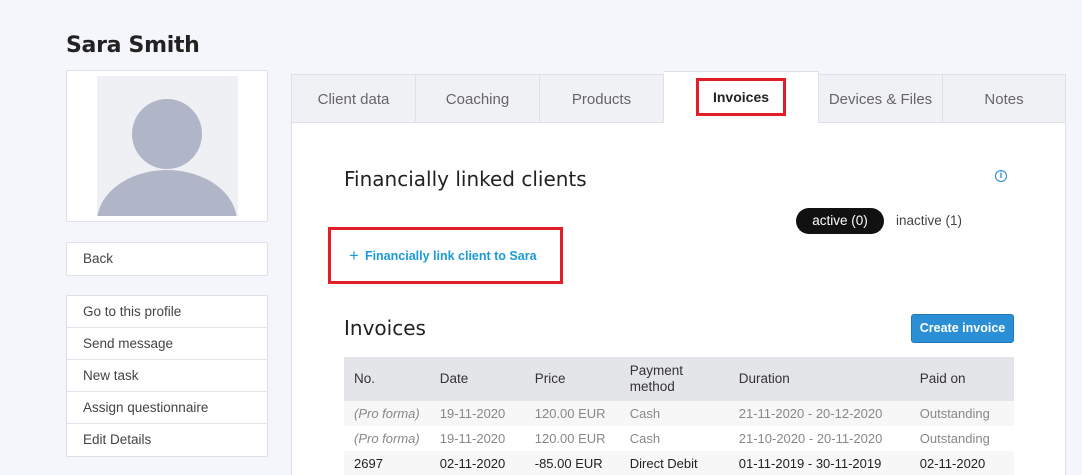  I want to click on link-client-highlight: + Financially link client to Sara, so click(445, 255).